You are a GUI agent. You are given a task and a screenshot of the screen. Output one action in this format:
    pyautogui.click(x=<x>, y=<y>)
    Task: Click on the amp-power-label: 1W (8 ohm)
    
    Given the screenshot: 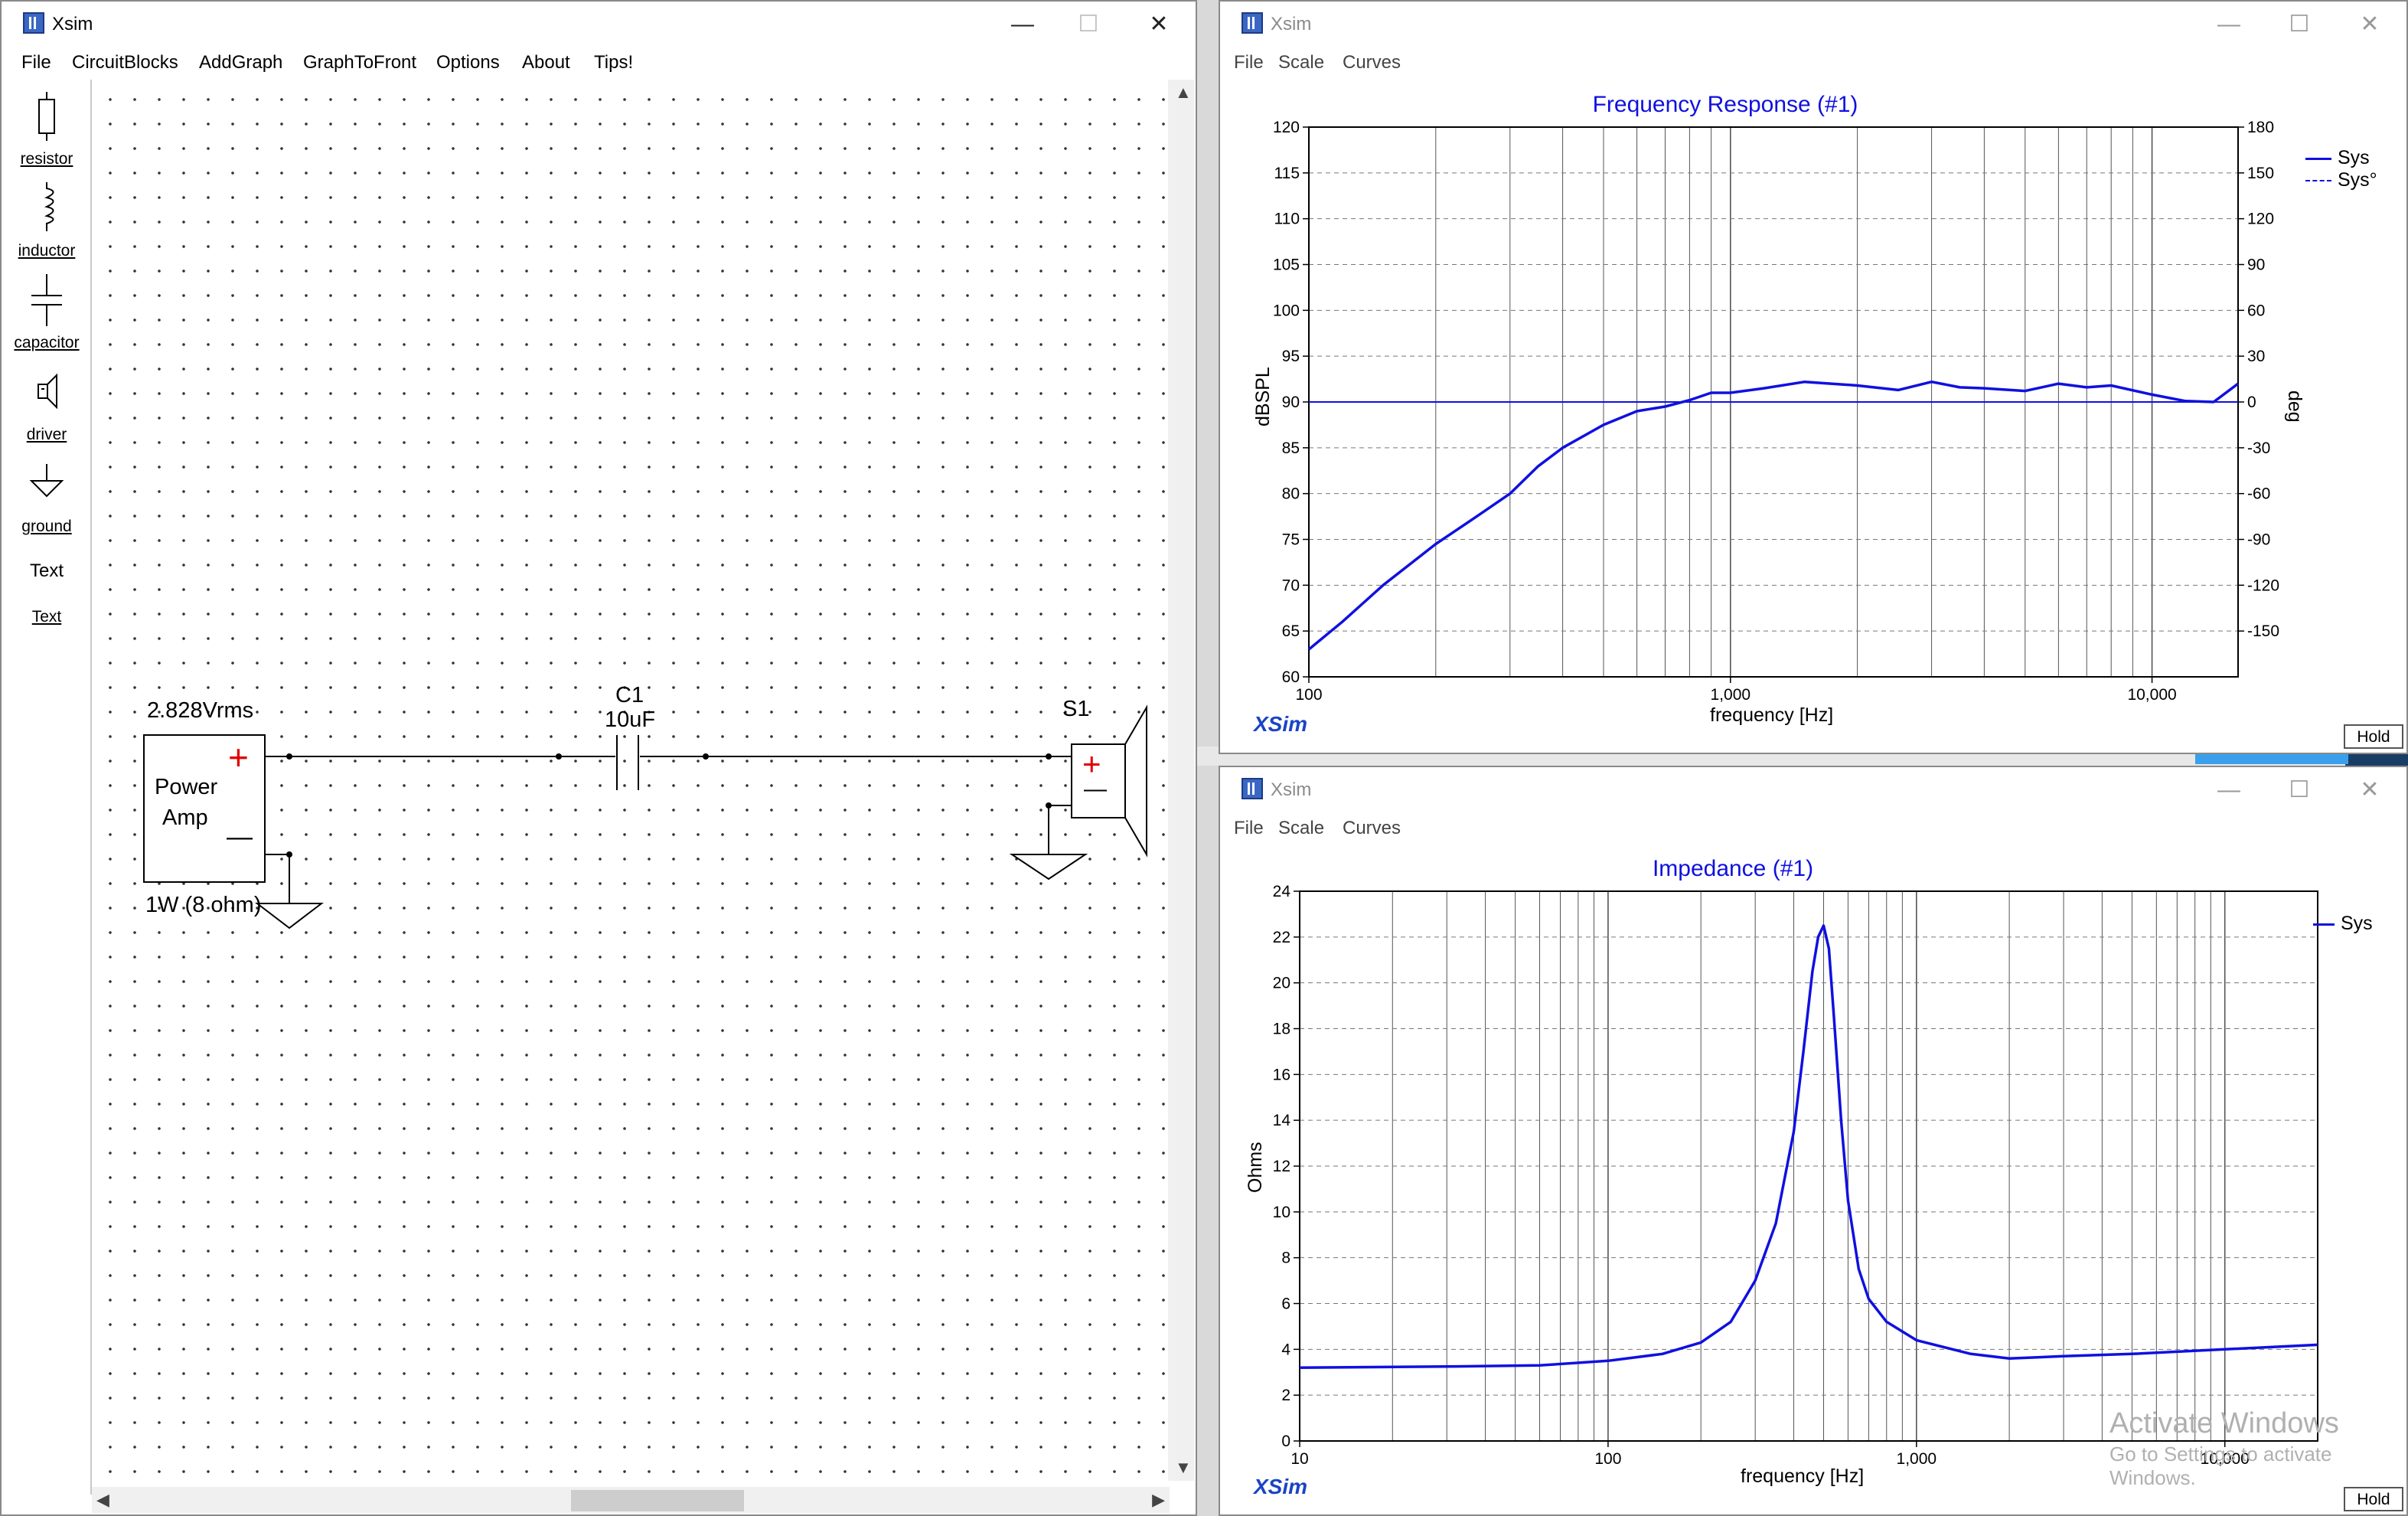 What is the action you would take?
    pyautogui.click(x=203, y=905)
    